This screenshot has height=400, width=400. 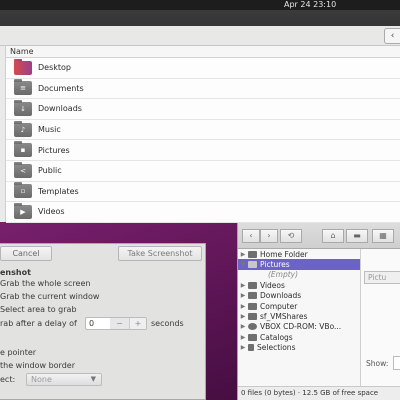 I want to click on list-item: ▶ Videos, so click(x=203, y=212).